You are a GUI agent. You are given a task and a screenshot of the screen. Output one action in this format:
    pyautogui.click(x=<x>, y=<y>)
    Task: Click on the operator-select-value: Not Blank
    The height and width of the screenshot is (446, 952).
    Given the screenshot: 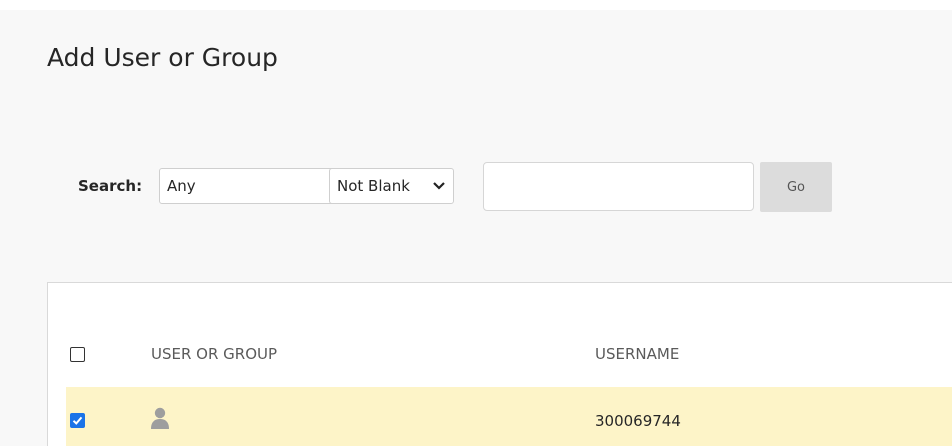 What is the action you would take?
    pyautogui.click(x=373, y=186)
    